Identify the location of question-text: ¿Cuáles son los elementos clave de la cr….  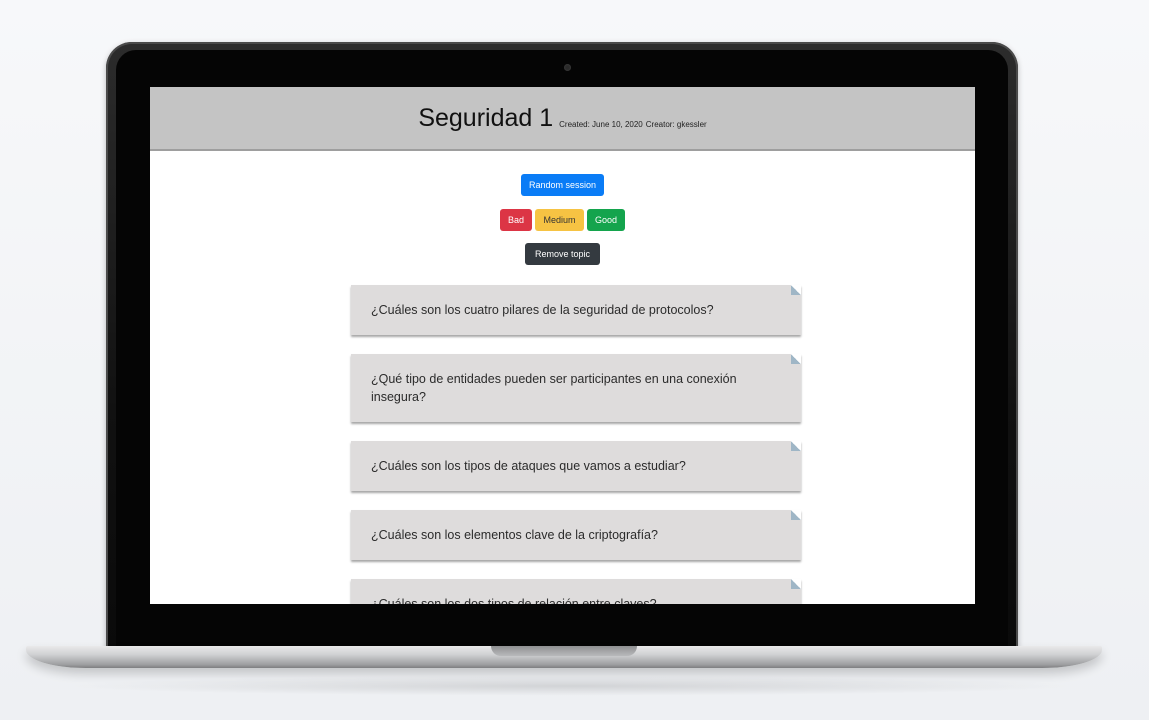
(514, 535).